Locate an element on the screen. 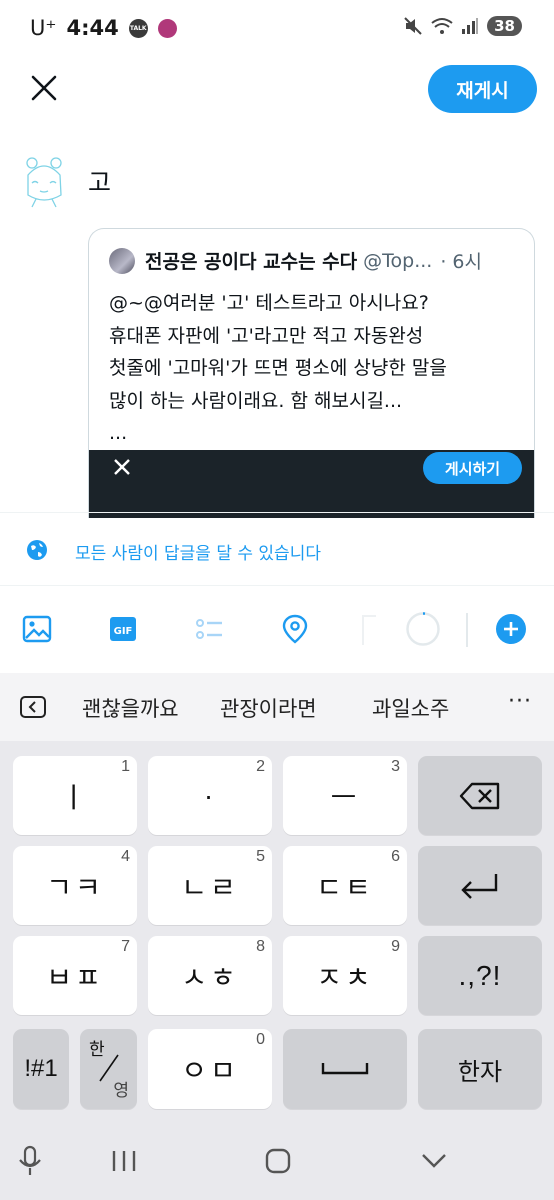 This screenshot has height=1200, width=554. add-post-icon is located at coordinates (511, 629).